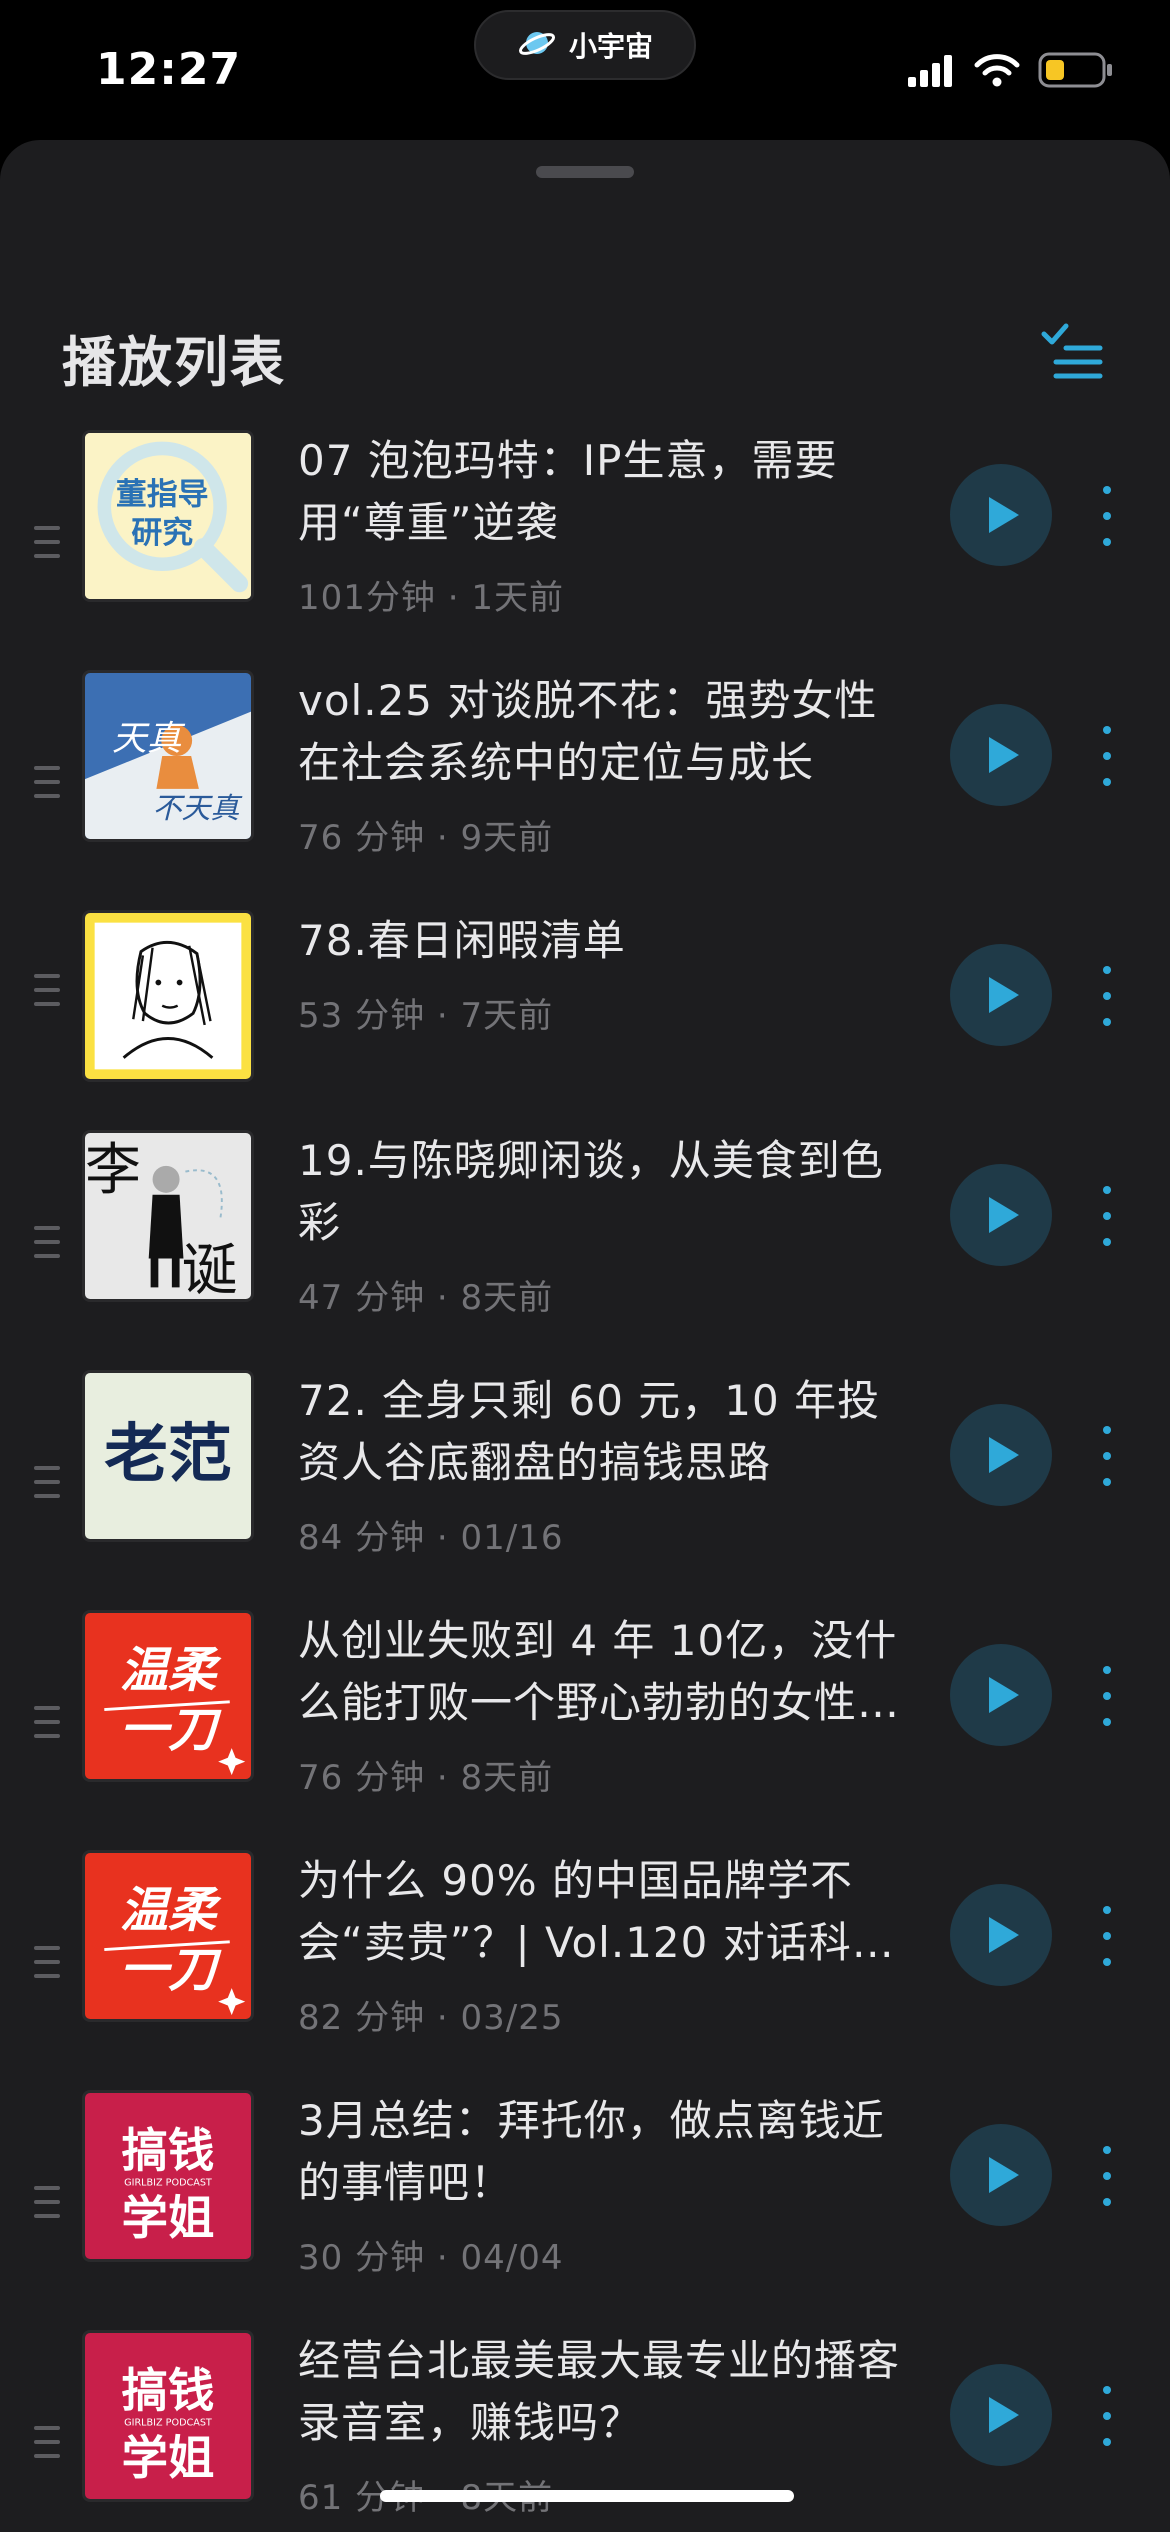  Describe the element at coordinates (431, 2258) in the screenshot. I see `episode-meta: 30 分钟 · 04/04` at that location.